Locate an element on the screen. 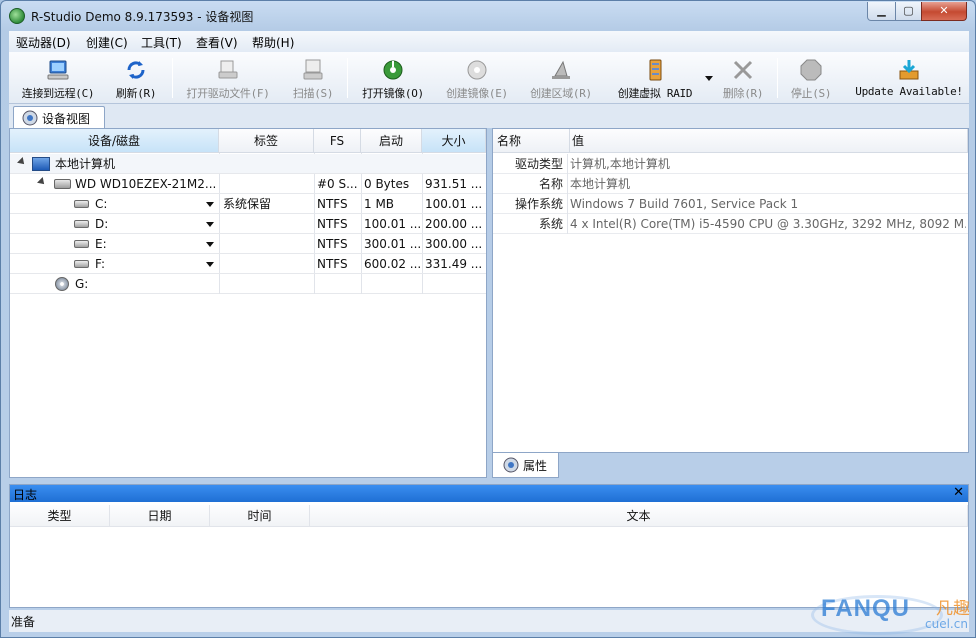  delete-button: 删除(R) is located at coordinates (743, 79).